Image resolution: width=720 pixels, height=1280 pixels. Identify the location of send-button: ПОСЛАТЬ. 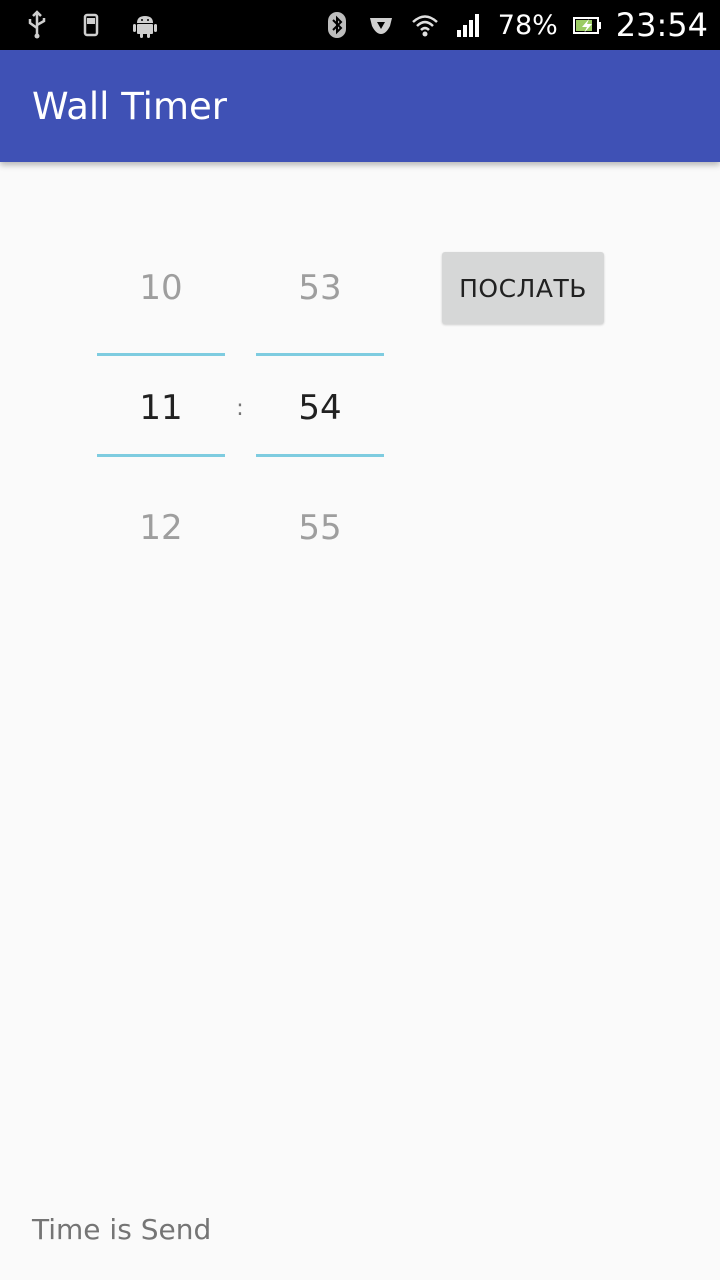
(523, 288).